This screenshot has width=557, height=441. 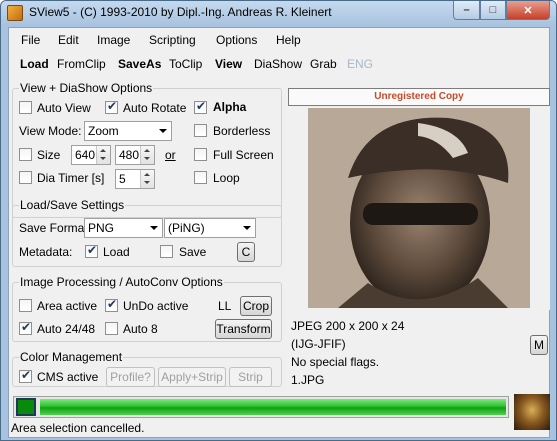 What do you see at coordinates (71, 357) in the screenshot?
I see `color-management-title: Color Management` at bounding box center [71, 357].